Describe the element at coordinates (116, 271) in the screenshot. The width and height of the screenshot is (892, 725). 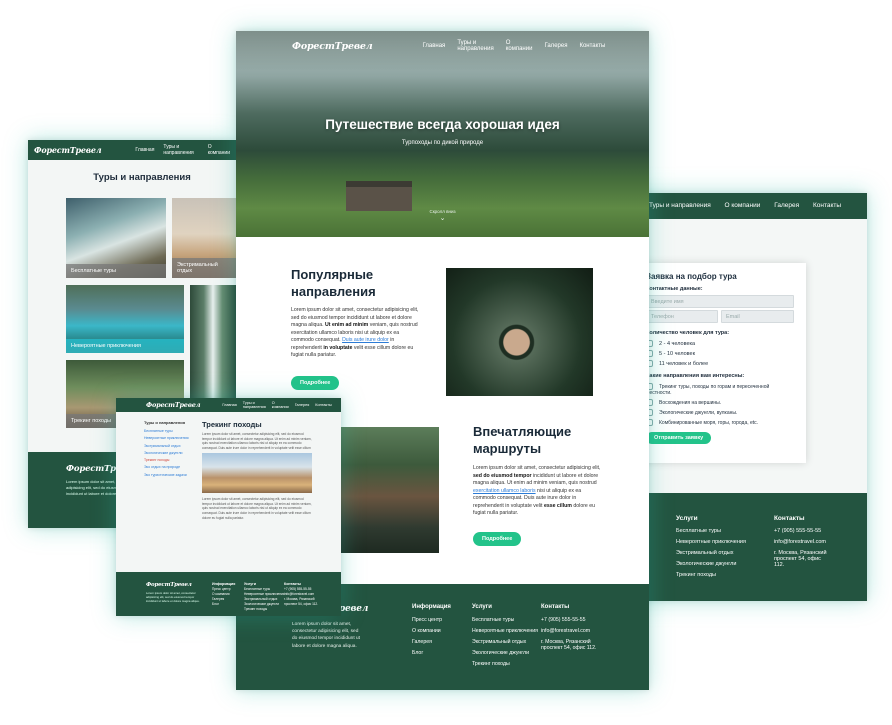
I see `tour-card-caption: Бесплатные туры` at that location.